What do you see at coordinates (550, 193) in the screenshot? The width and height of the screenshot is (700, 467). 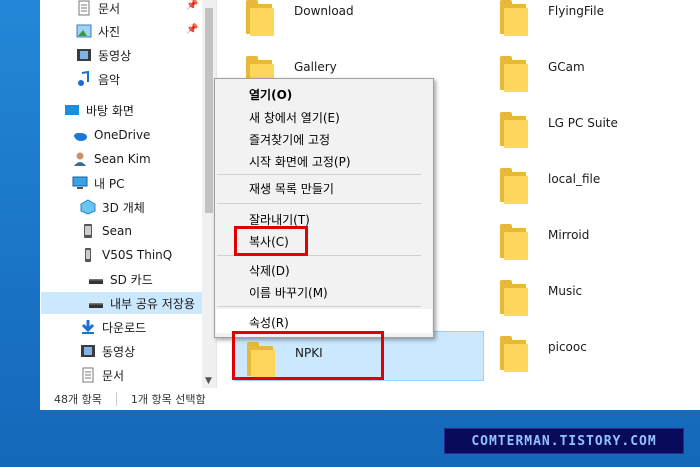 I see `folder-item: local_file` at bounding box center [550, 193].